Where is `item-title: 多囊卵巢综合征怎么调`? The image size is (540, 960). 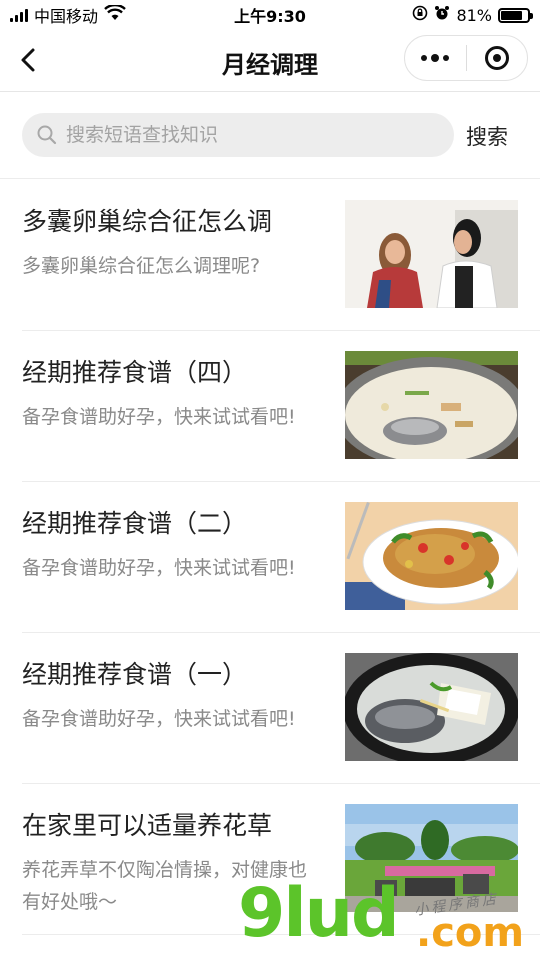
item-title: 多囊卵巢综合征怎么调 is located at coordinates (147, 221).